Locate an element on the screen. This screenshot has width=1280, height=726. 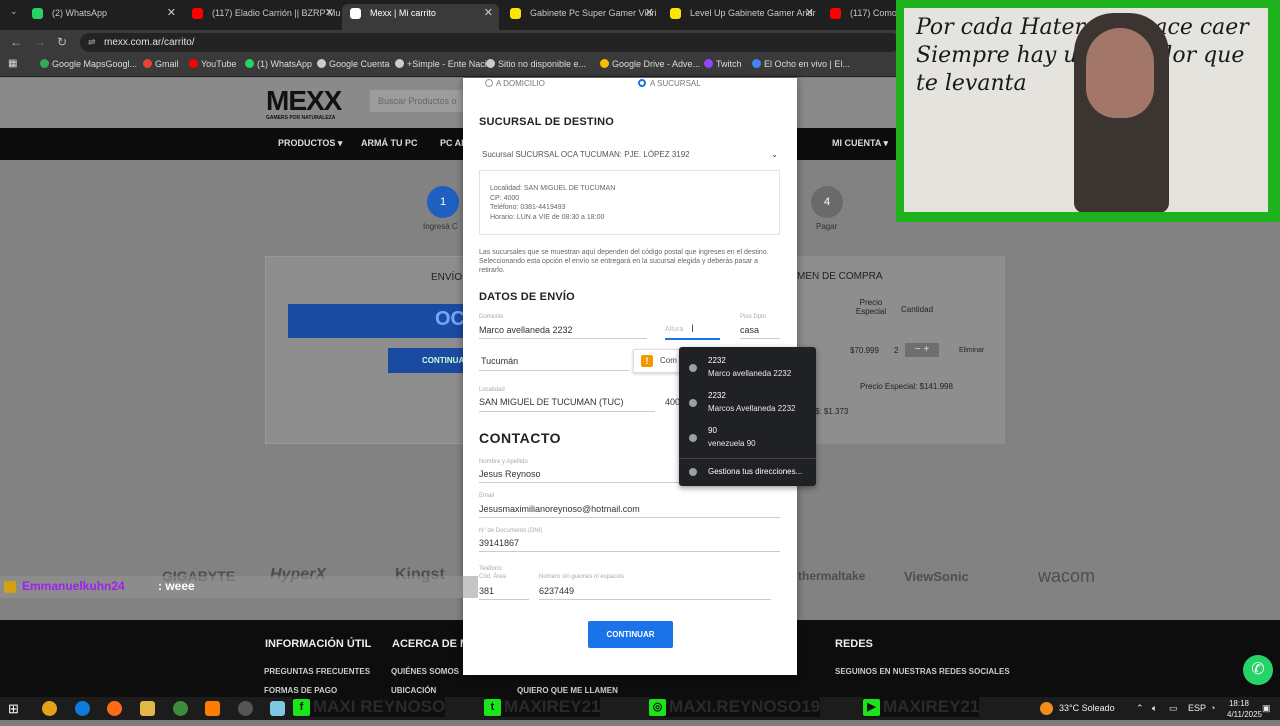
weather-sun-icon is located at coordinates (1046, 708).